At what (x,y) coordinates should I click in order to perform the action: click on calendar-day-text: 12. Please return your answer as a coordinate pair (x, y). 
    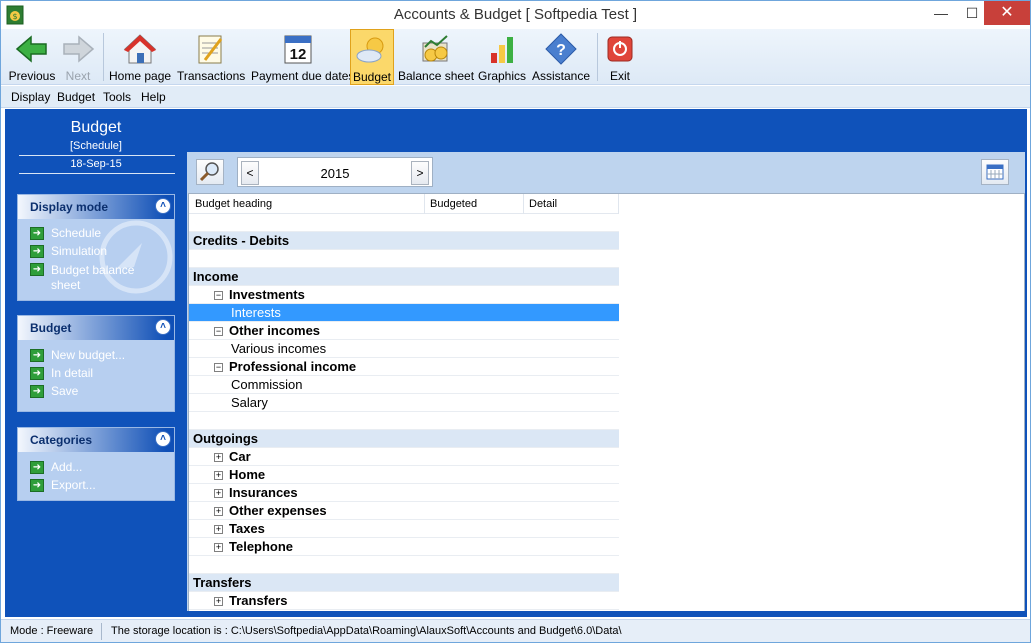
    Looking at the image, I should click on (298, 54).